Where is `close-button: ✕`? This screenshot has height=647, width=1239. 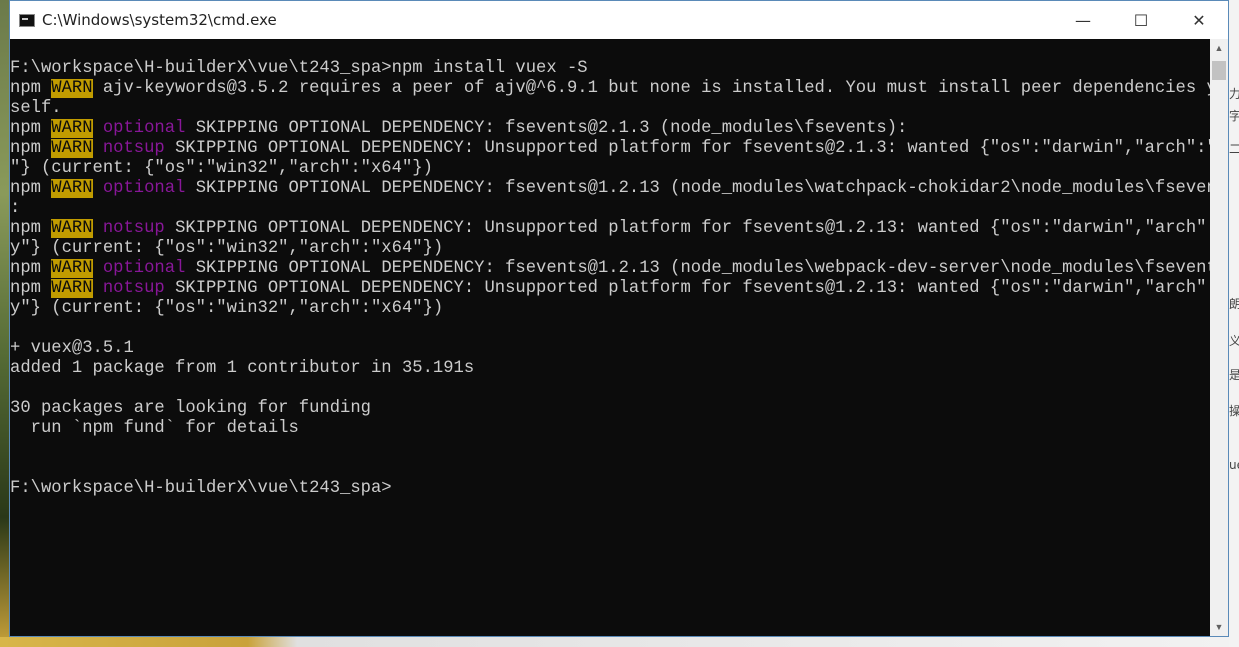
close-button: ✕ is located at coordinates (1199, 20).